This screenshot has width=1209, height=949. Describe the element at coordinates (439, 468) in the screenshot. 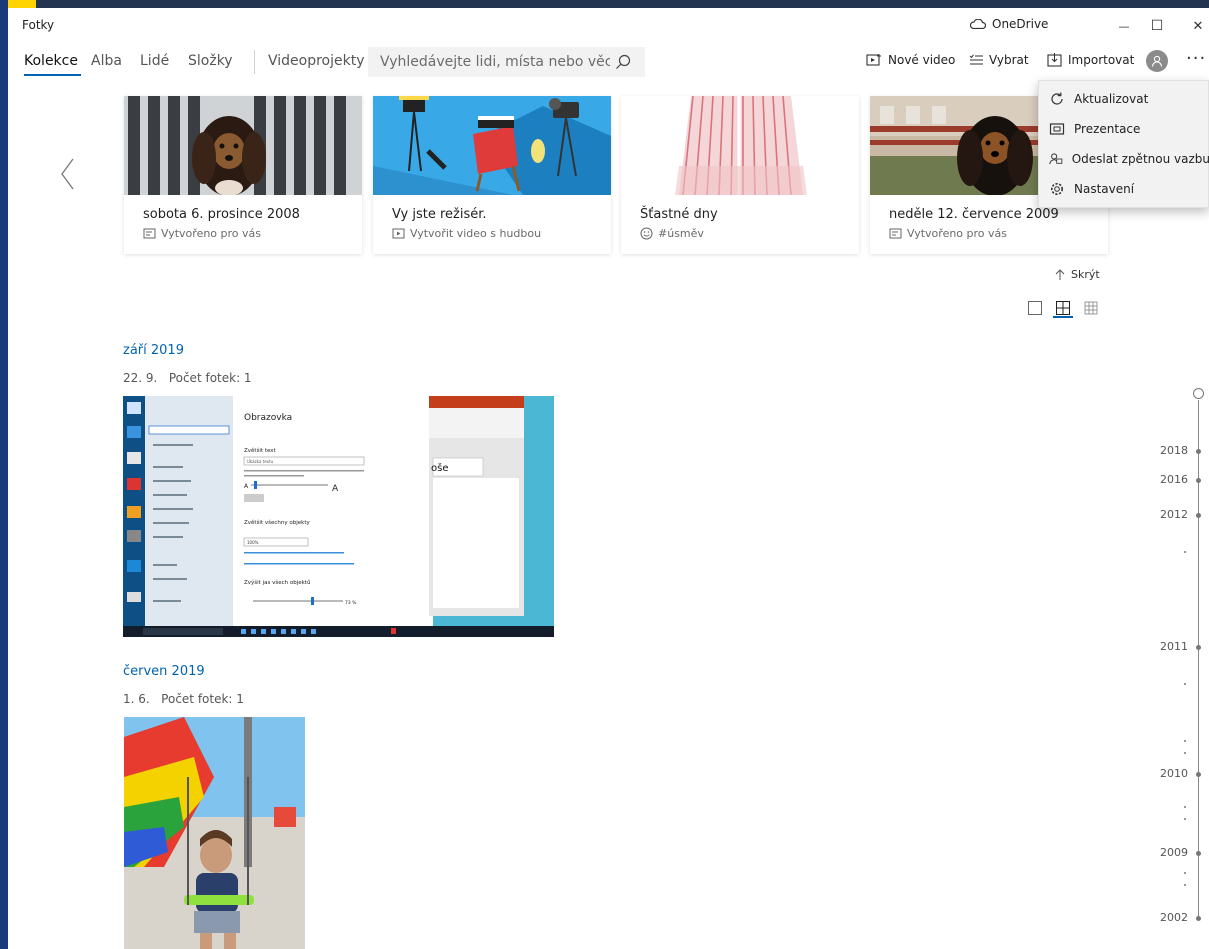

I see `embedded-slide-word: oše` at that location.